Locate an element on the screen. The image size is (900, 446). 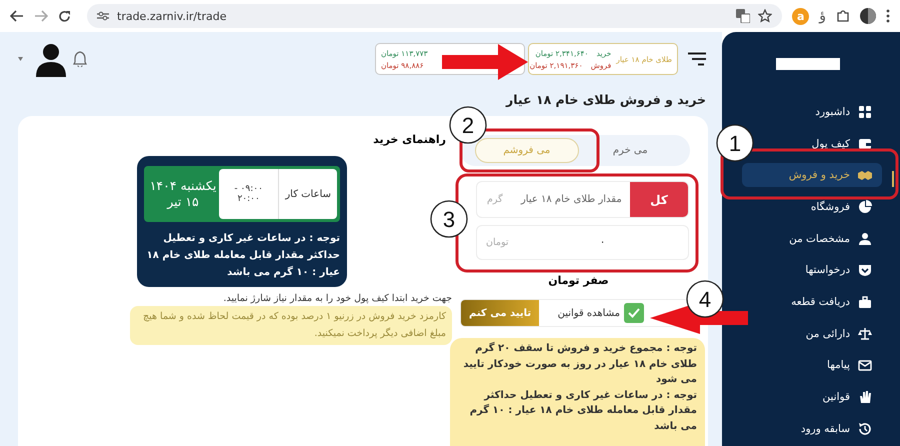
step-marker: 4 is located at coordinates (705, 299).